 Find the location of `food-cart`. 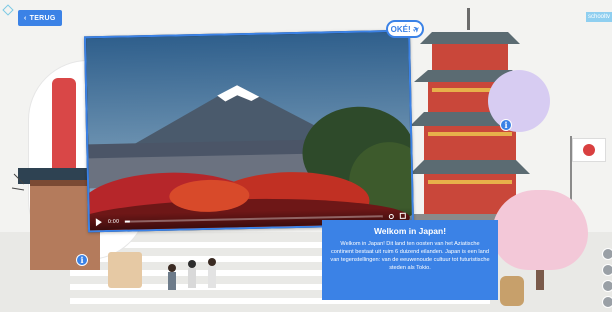

food-cart is located at coordinates (125, 270).